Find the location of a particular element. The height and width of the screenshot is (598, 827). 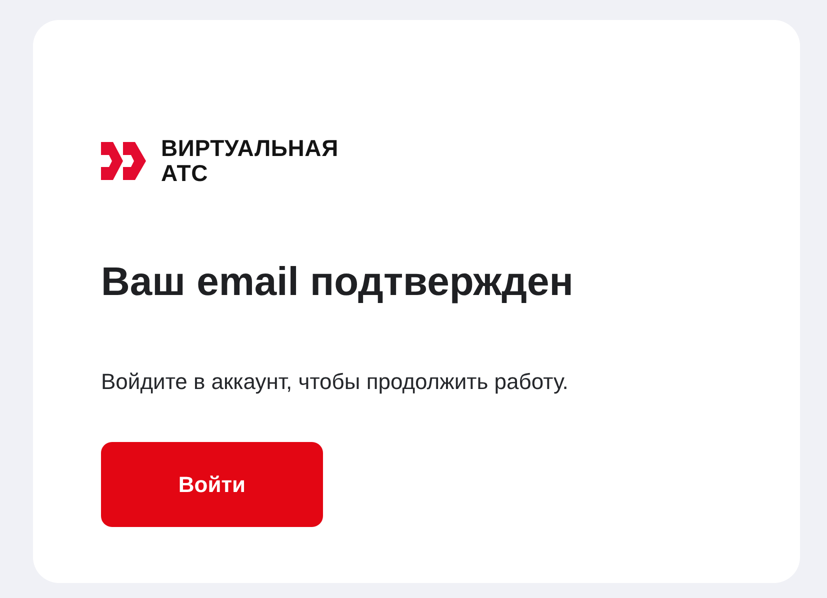

logo-text: ВИРТУАЛЬНАЯ АТС is located at coordinates (249, 161).